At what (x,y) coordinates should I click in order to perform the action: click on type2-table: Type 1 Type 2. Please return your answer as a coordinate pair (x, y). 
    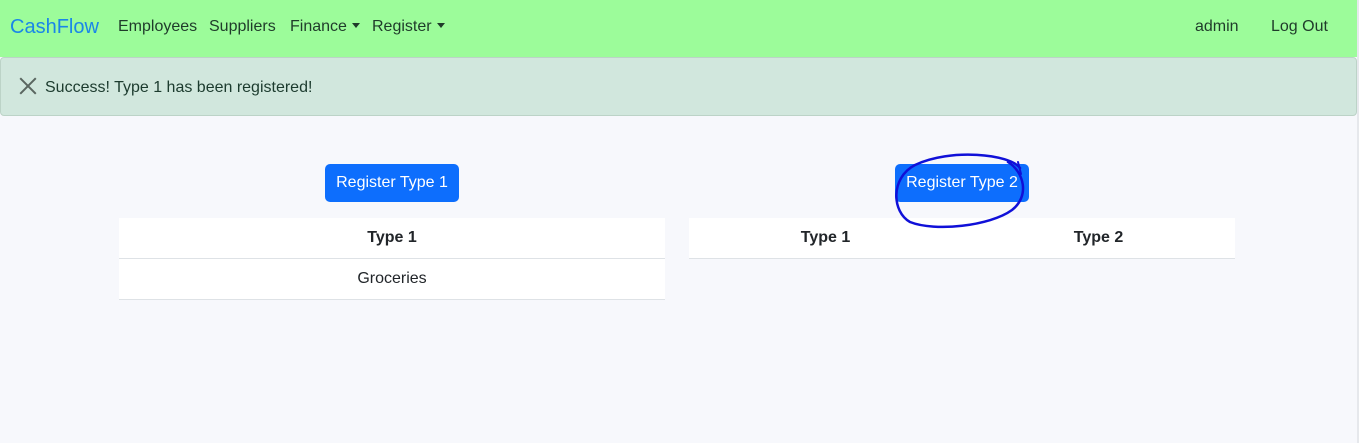
    Looking at the image, I should click on (962, 238).